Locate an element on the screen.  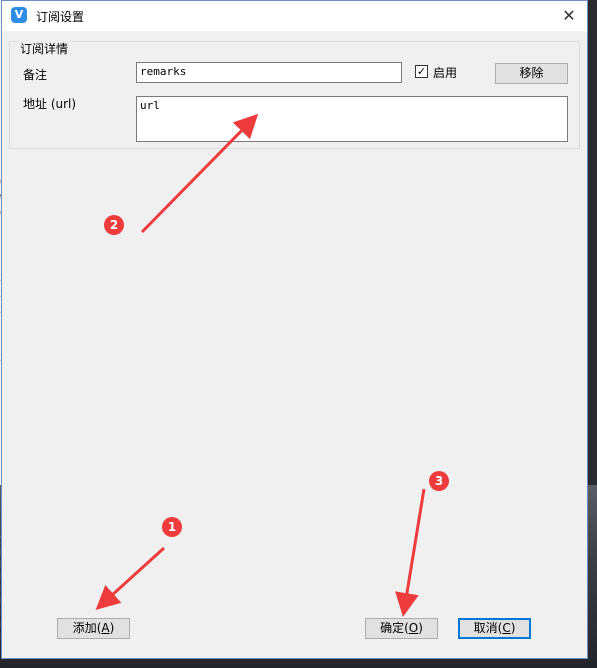
add-button-label: 添加 is located at coordinates (84, 628).